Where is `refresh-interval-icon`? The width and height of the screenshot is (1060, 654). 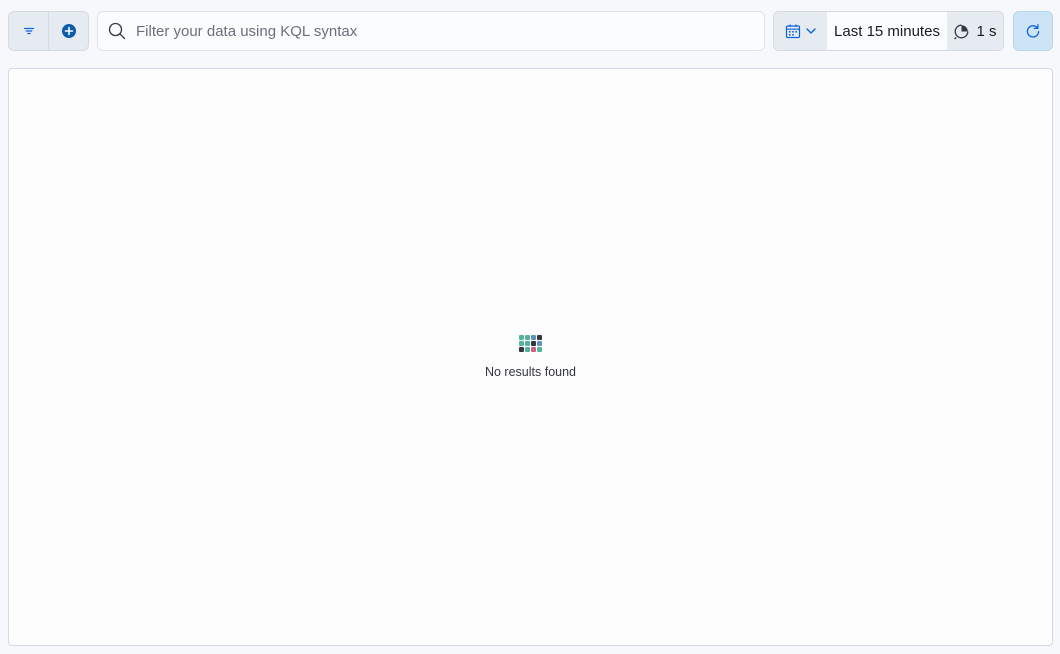 refresh-interval-icon is located at coordinates (961, 31).